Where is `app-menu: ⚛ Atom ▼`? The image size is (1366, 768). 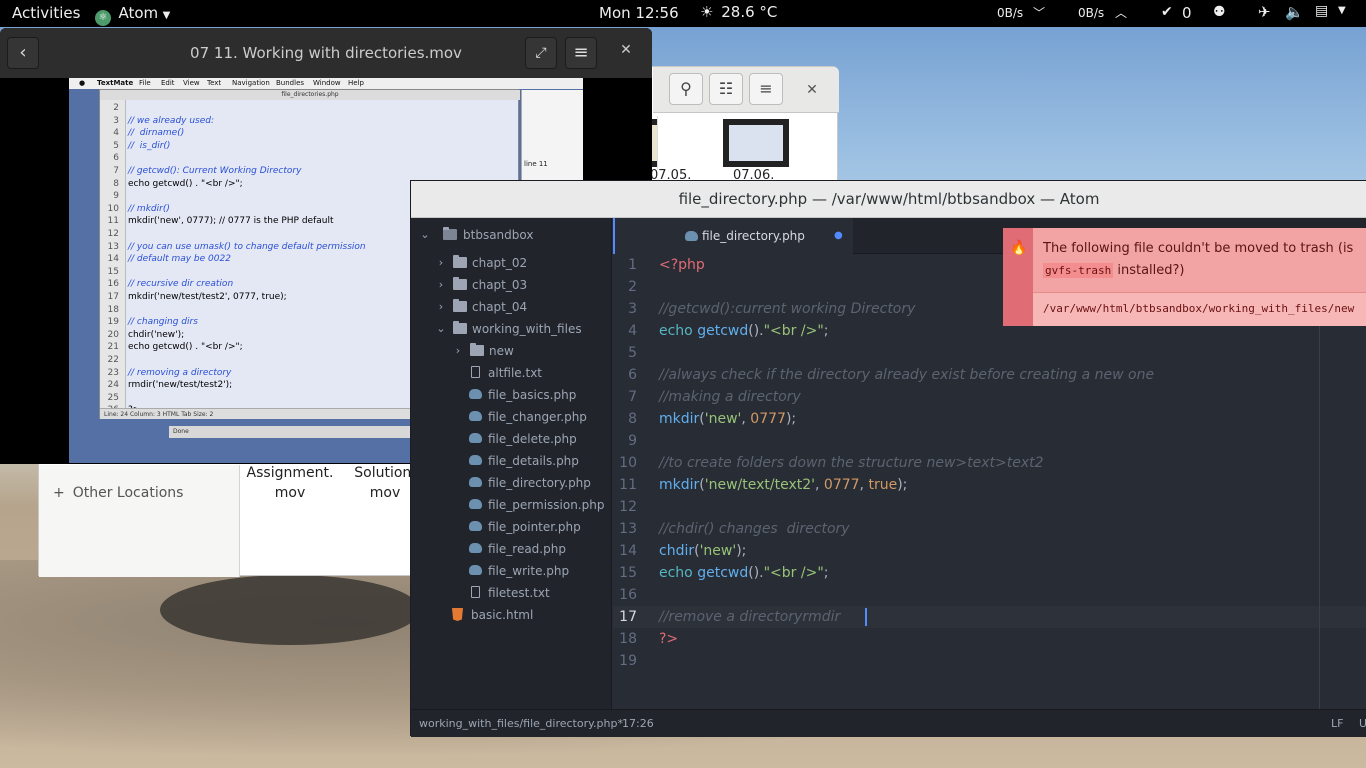 app-menu: ⚛ Atom ▼ is located at coordinates (132, 15).